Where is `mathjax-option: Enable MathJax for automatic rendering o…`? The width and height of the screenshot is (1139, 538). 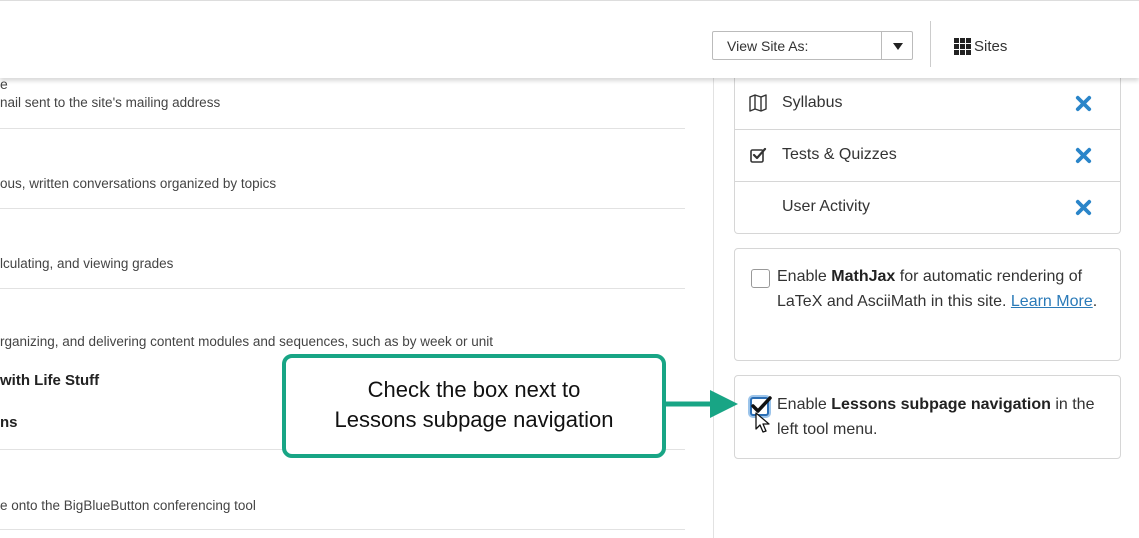 mathjax-option: Enable MathJax for automatic rendering o… is located at coordinates (927, 304).